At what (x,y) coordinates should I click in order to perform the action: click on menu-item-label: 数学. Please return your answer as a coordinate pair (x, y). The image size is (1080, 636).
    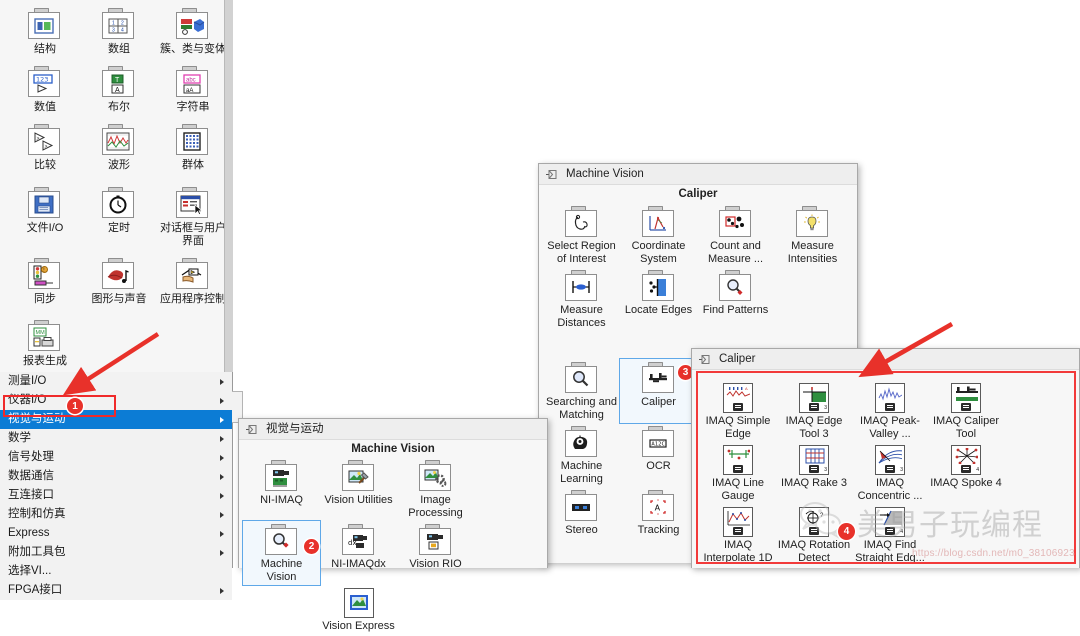
    Looking at the image, I should click on (19, 438).